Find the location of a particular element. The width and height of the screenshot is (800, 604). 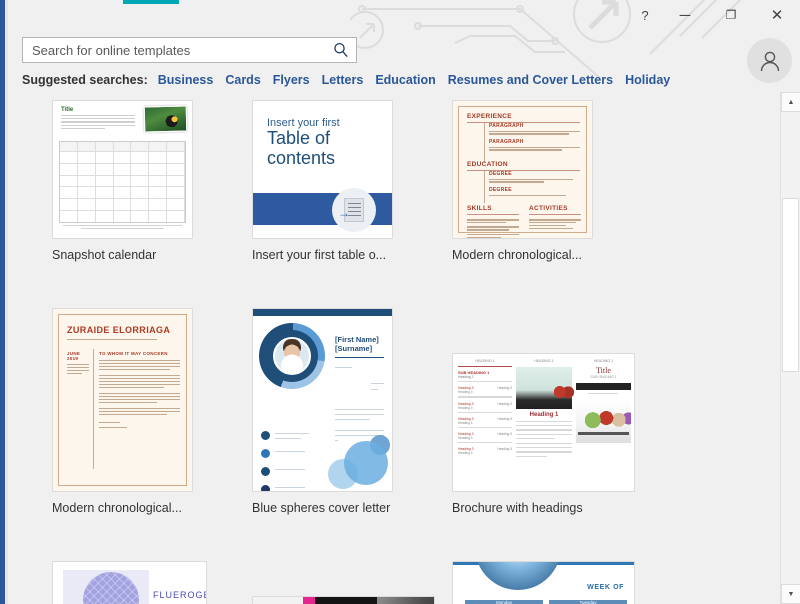

template-thumbnail: WEEK OF Monday Tuesday is located at coordinates (543, 582).